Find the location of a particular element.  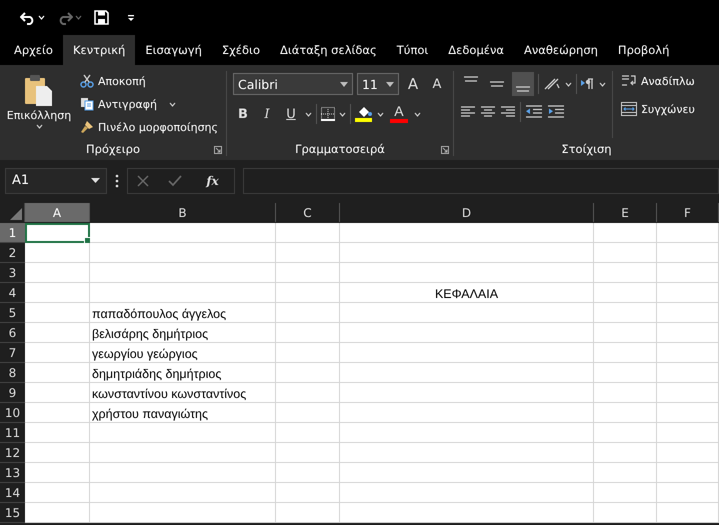

group-label: Πρόχειρο is located at coordinates (113, 149).